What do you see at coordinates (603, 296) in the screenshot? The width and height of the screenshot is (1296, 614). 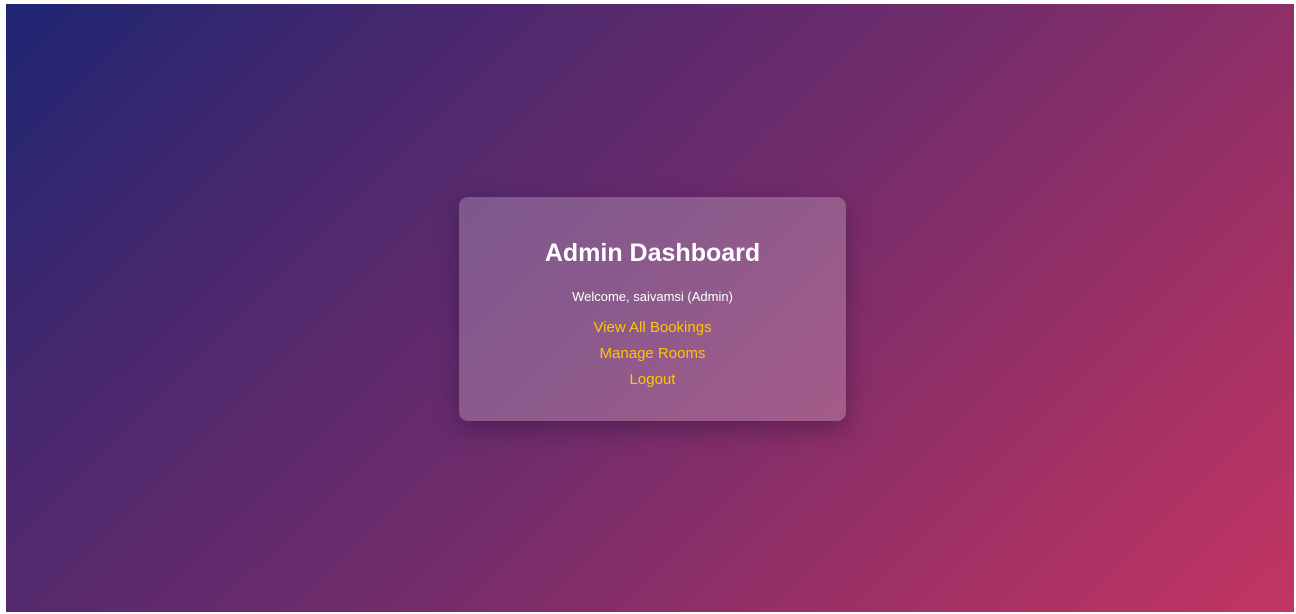 I see `welcome-prefix: Welcome,` at bounding box center [603, 296].